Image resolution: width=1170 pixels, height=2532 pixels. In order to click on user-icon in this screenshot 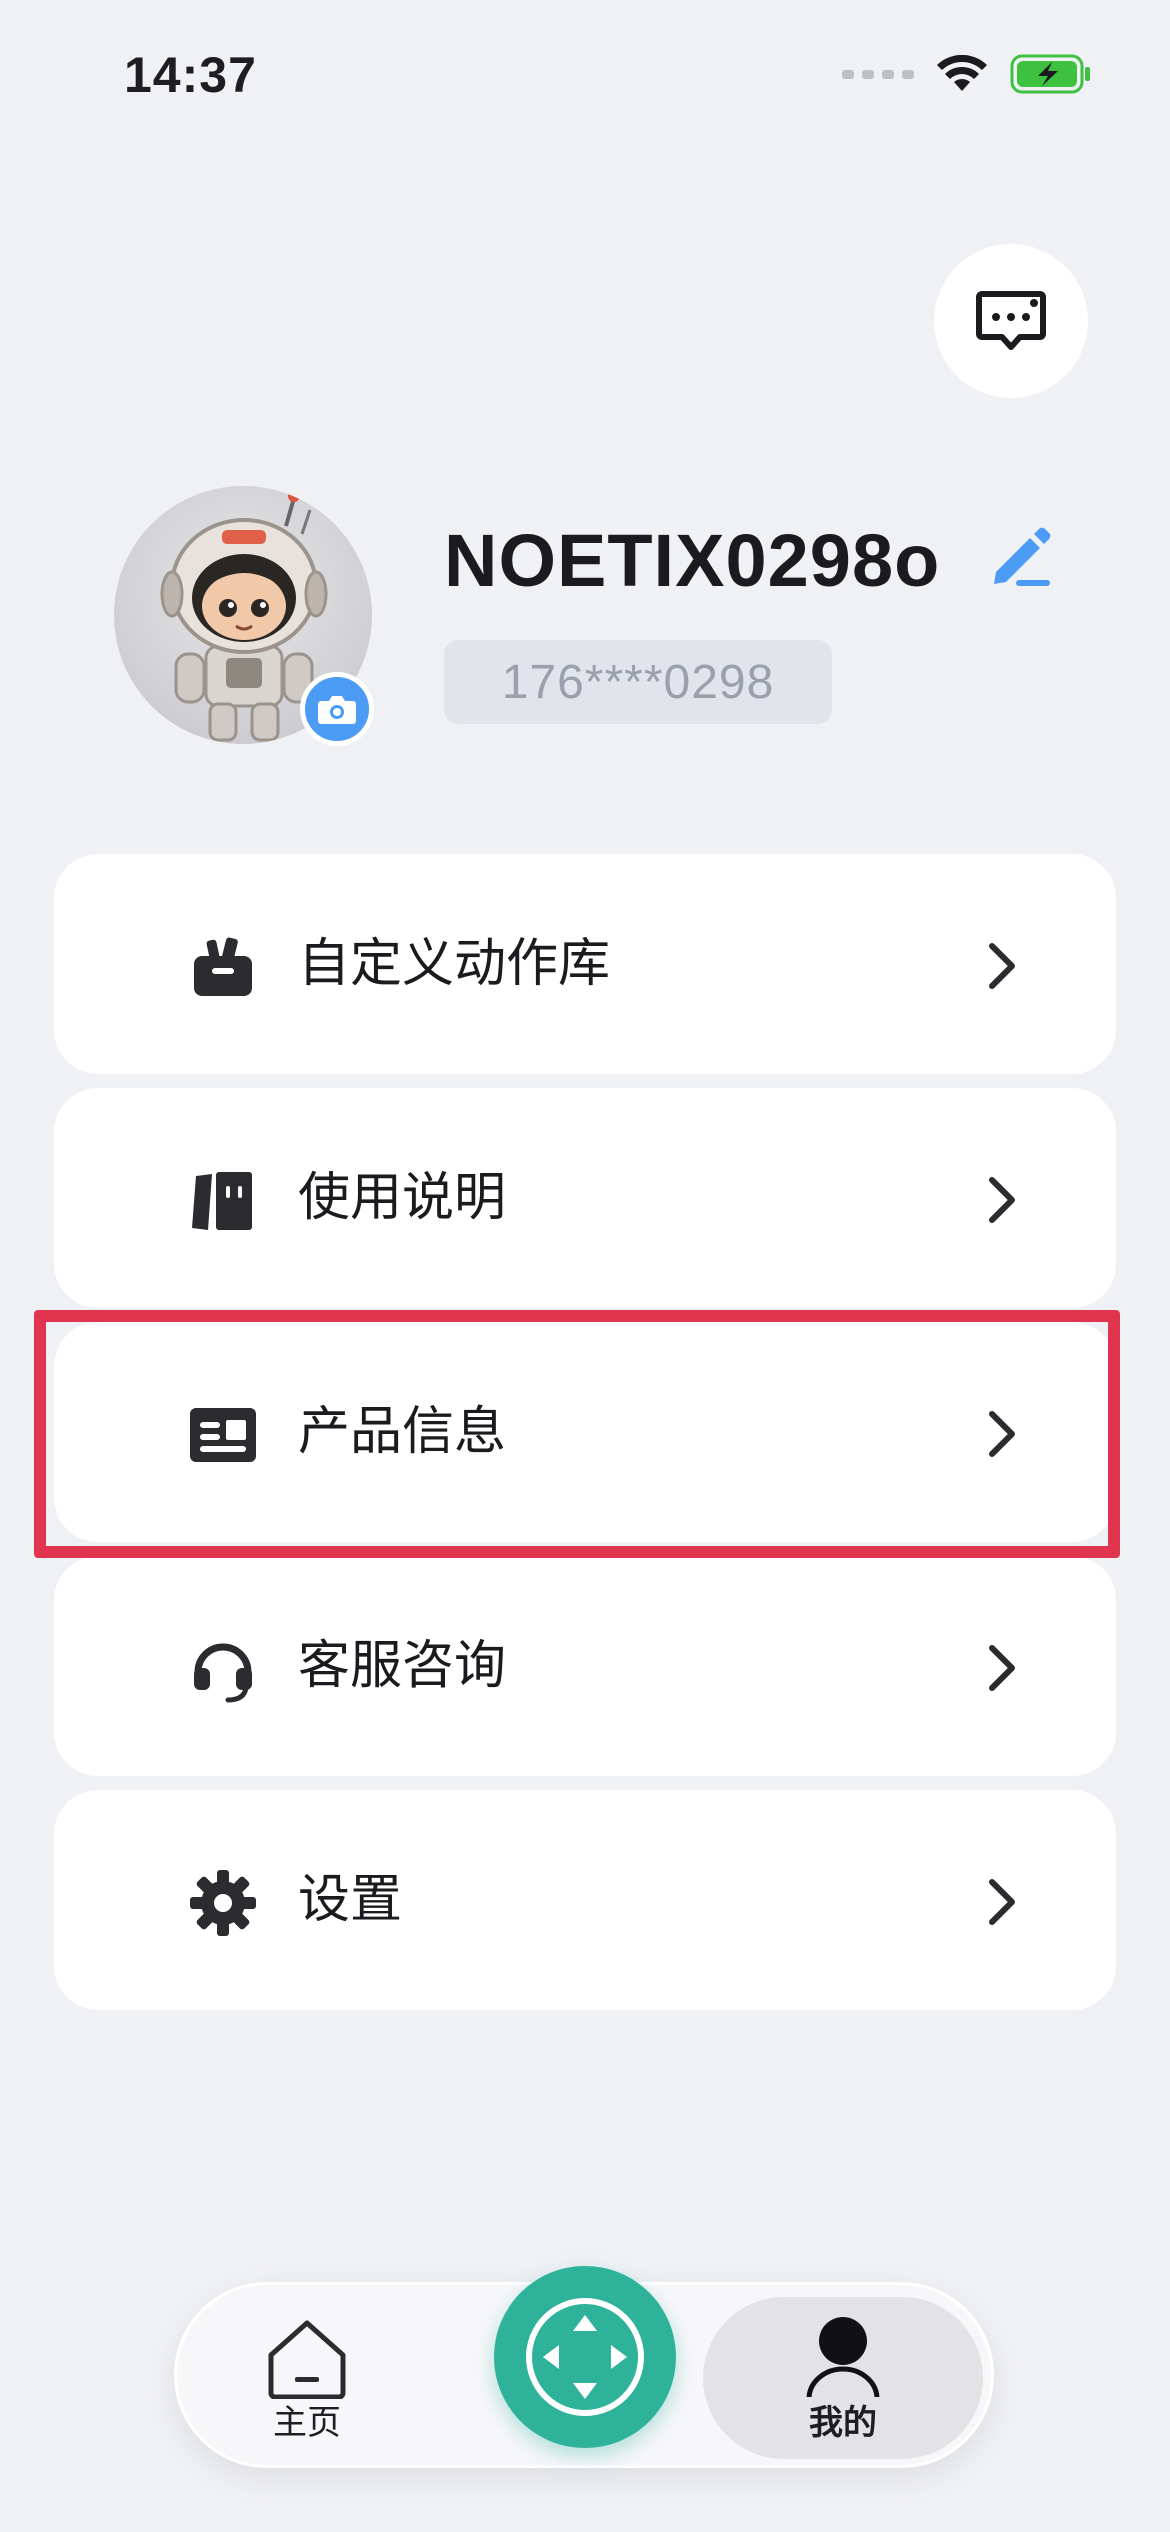, I will do `click(843, 2357)`.